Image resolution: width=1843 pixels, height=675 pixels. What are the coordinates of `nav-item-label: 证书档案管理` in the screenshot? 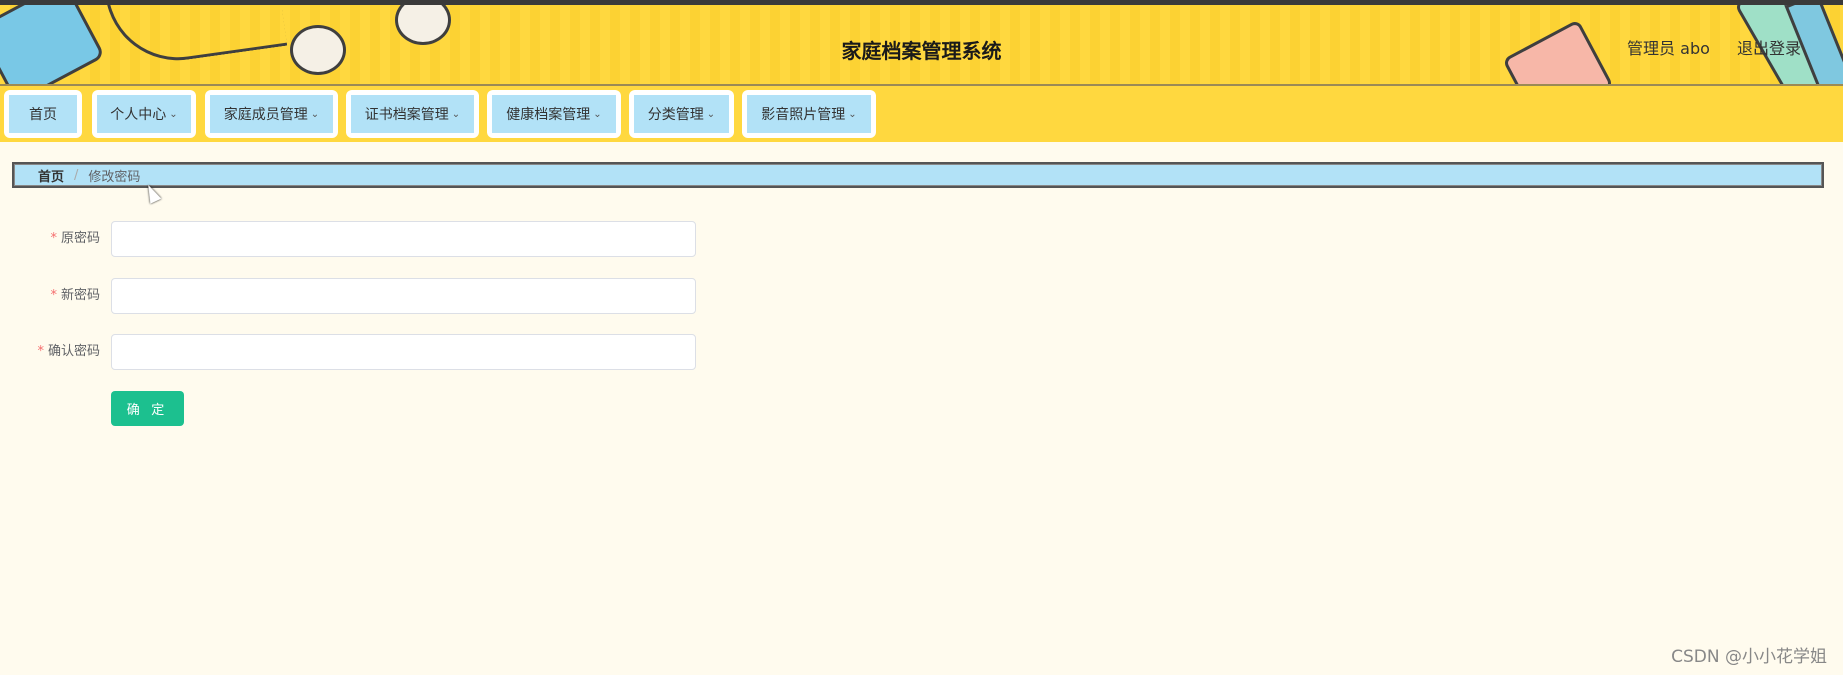 It's located at (406, 115).